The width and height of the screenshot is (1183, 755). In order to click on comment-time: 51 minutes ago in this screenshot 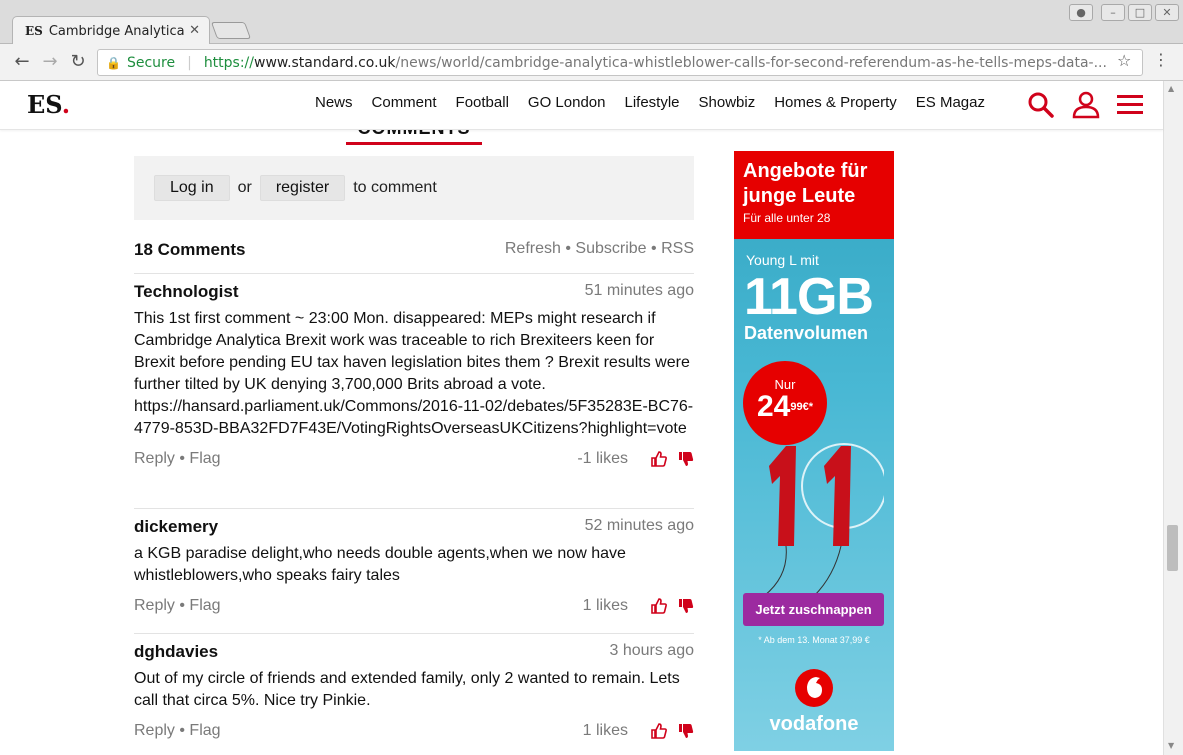, I will do `click(639, 290)`.